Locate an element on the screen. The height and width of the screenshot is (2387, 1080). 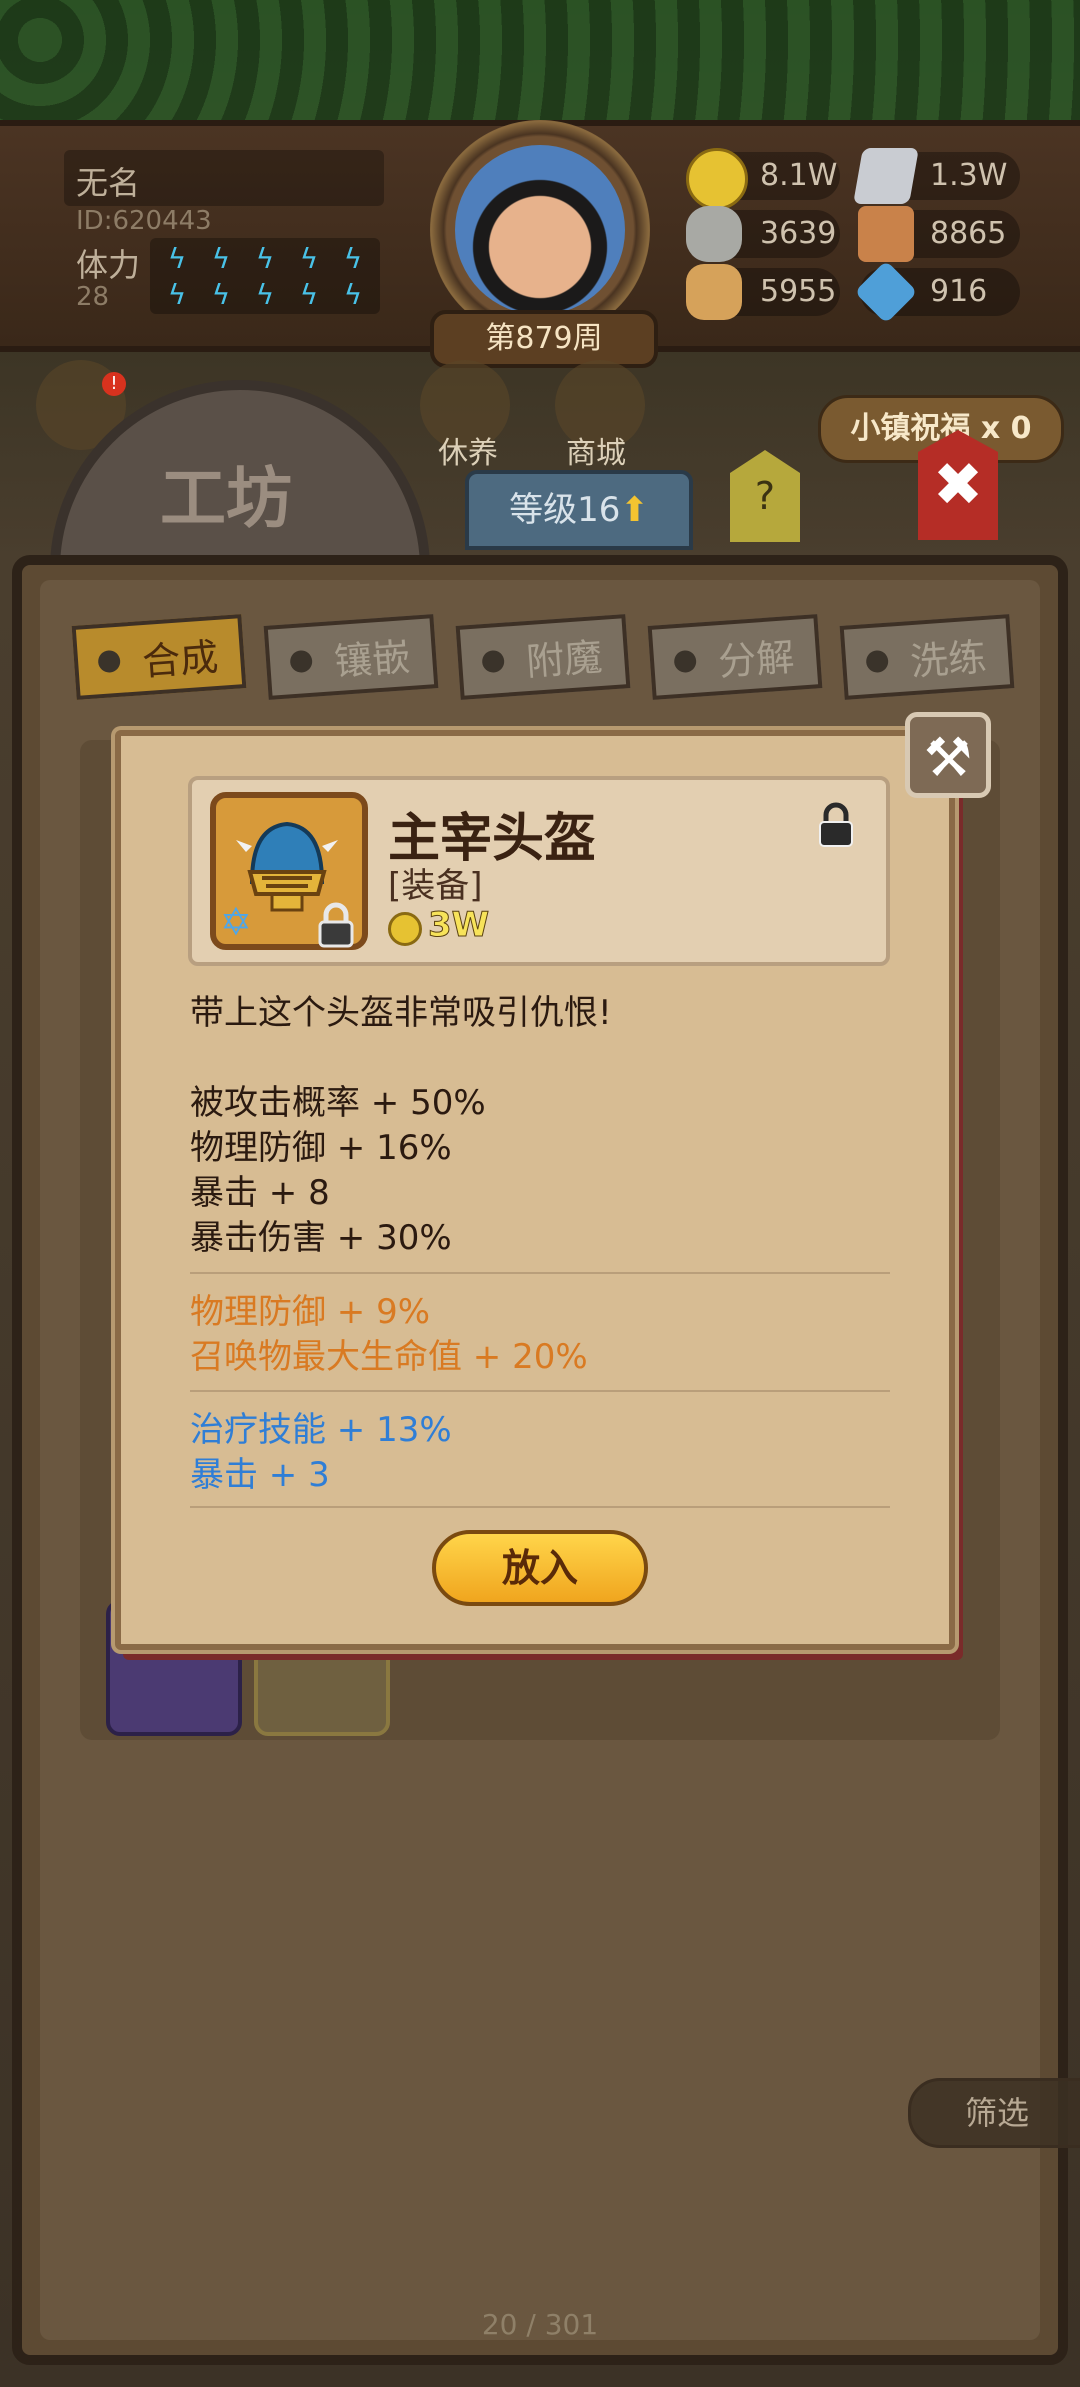
lock-toggle-icon is located at coordinates (836, 825).